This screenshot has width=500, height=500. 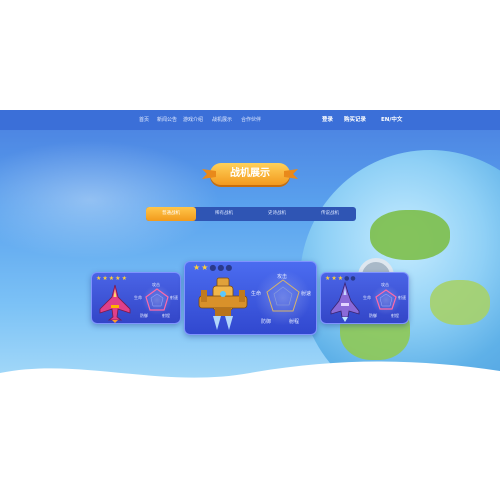 I want to click on star-rating: ★ ★ ● ● ●, so click(x=213, y=267).